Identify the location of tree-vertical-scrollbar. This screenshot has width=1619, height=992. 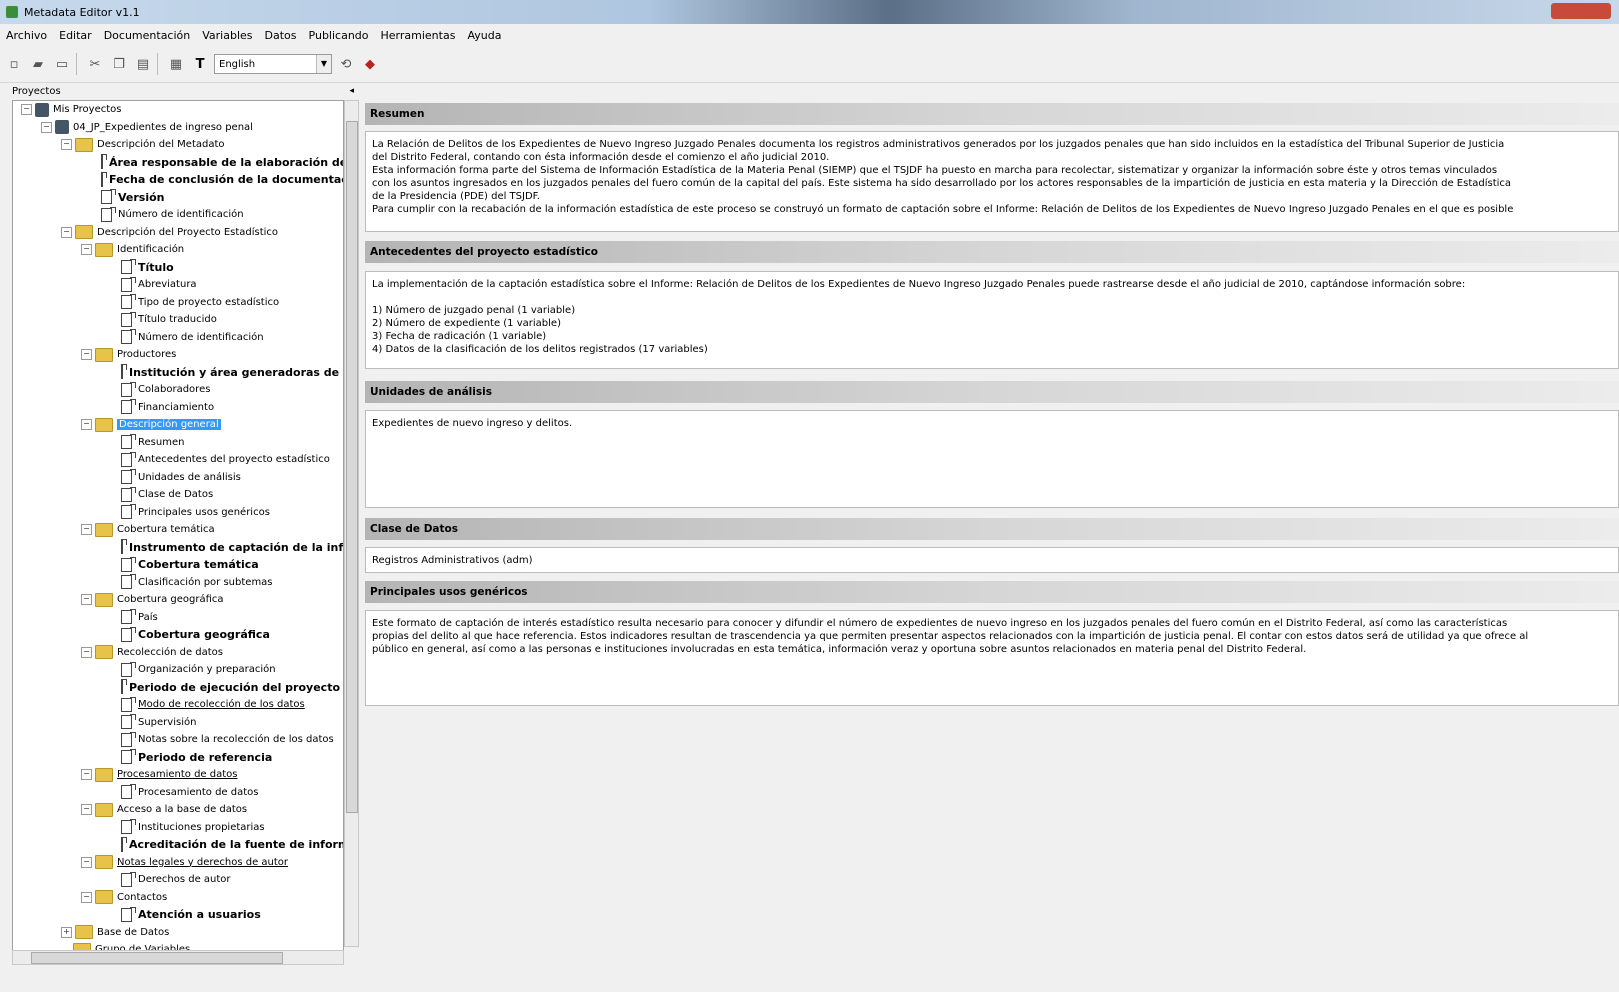
(351, 523).